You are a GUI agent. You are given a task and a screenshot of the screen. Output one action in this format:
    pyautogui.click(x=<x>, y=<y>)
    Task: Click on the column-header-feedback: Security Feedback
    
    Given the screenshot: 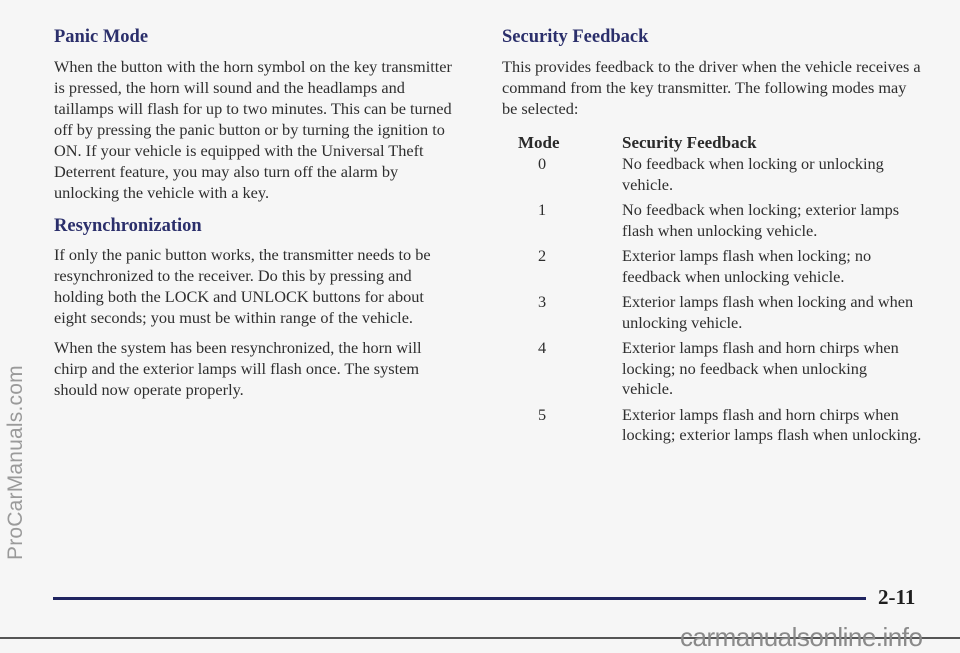 What is the action you would take?
    pyautogui.click(x=689, y=142)
    